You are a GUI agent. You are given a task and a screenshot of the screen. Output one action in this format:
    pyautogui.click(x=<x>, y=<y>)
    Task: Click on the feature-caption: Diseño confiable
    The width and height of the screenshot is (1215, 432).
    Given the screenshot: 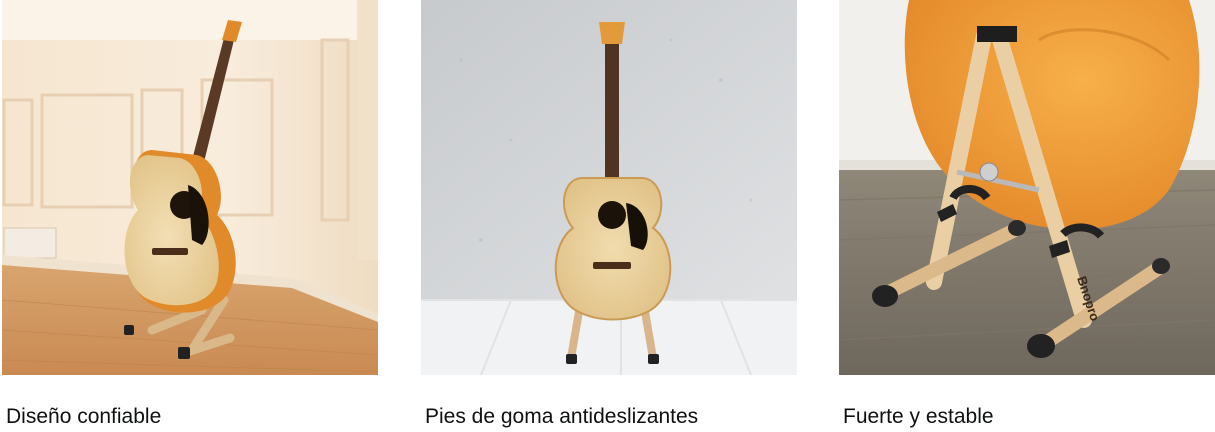 What is the action you would take?
    pyautogui.click(x=84, y=416)
    